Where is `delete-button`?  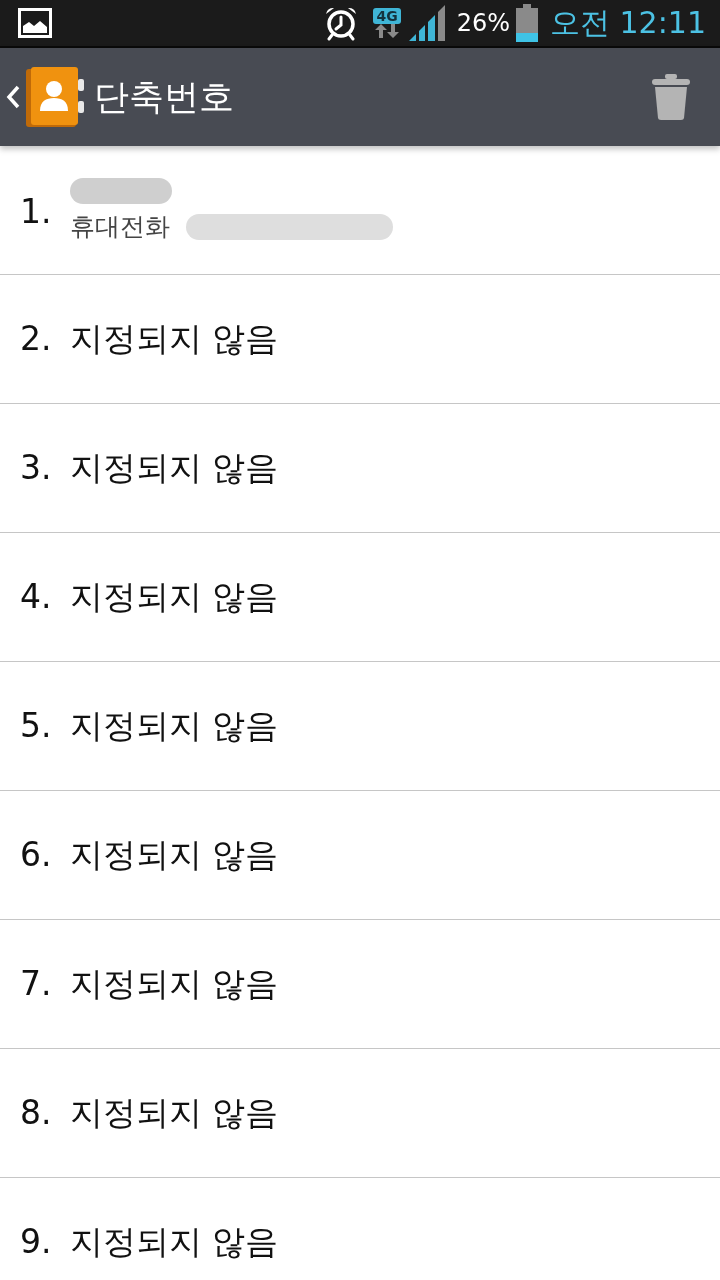
delete-button is located at coordinates (671, 97).